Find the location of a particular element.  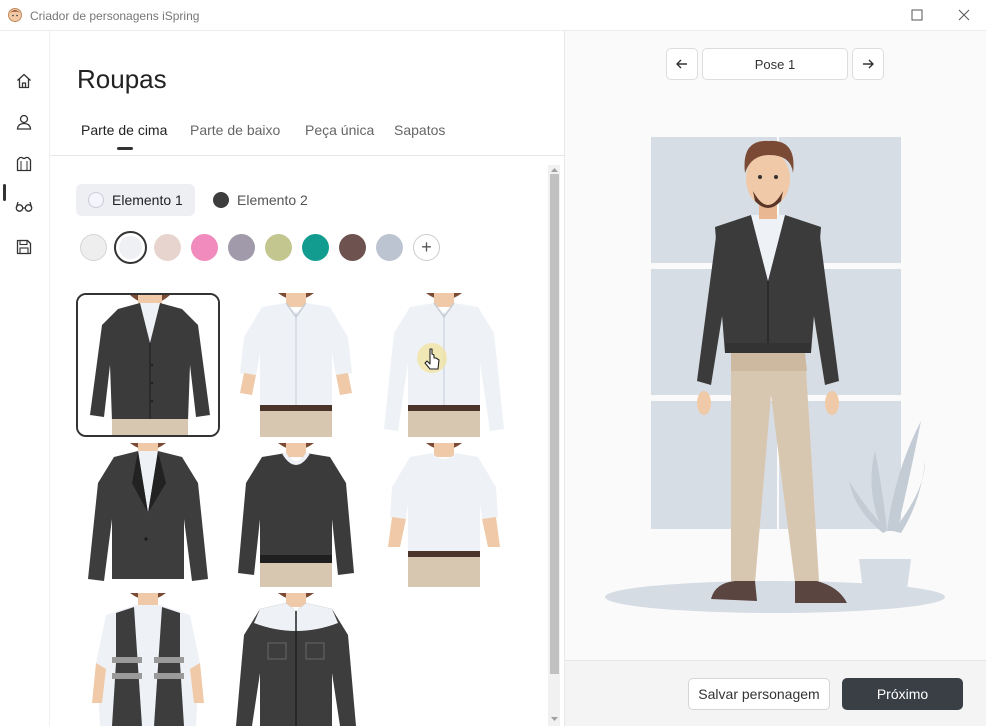

nav-rail is located at coordinates (25, 378).